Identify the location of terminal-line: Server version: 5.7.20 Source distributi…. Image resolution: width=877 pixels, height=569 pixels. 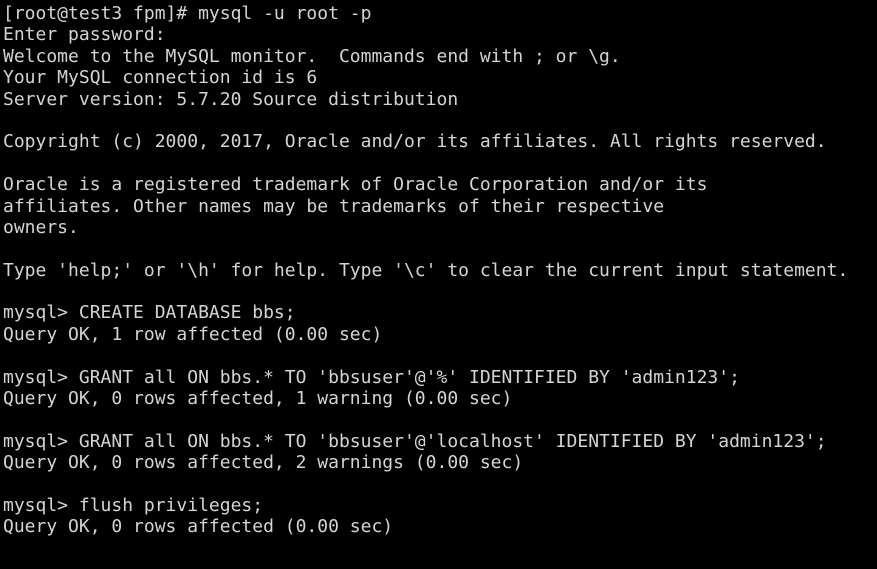
(231, 99).